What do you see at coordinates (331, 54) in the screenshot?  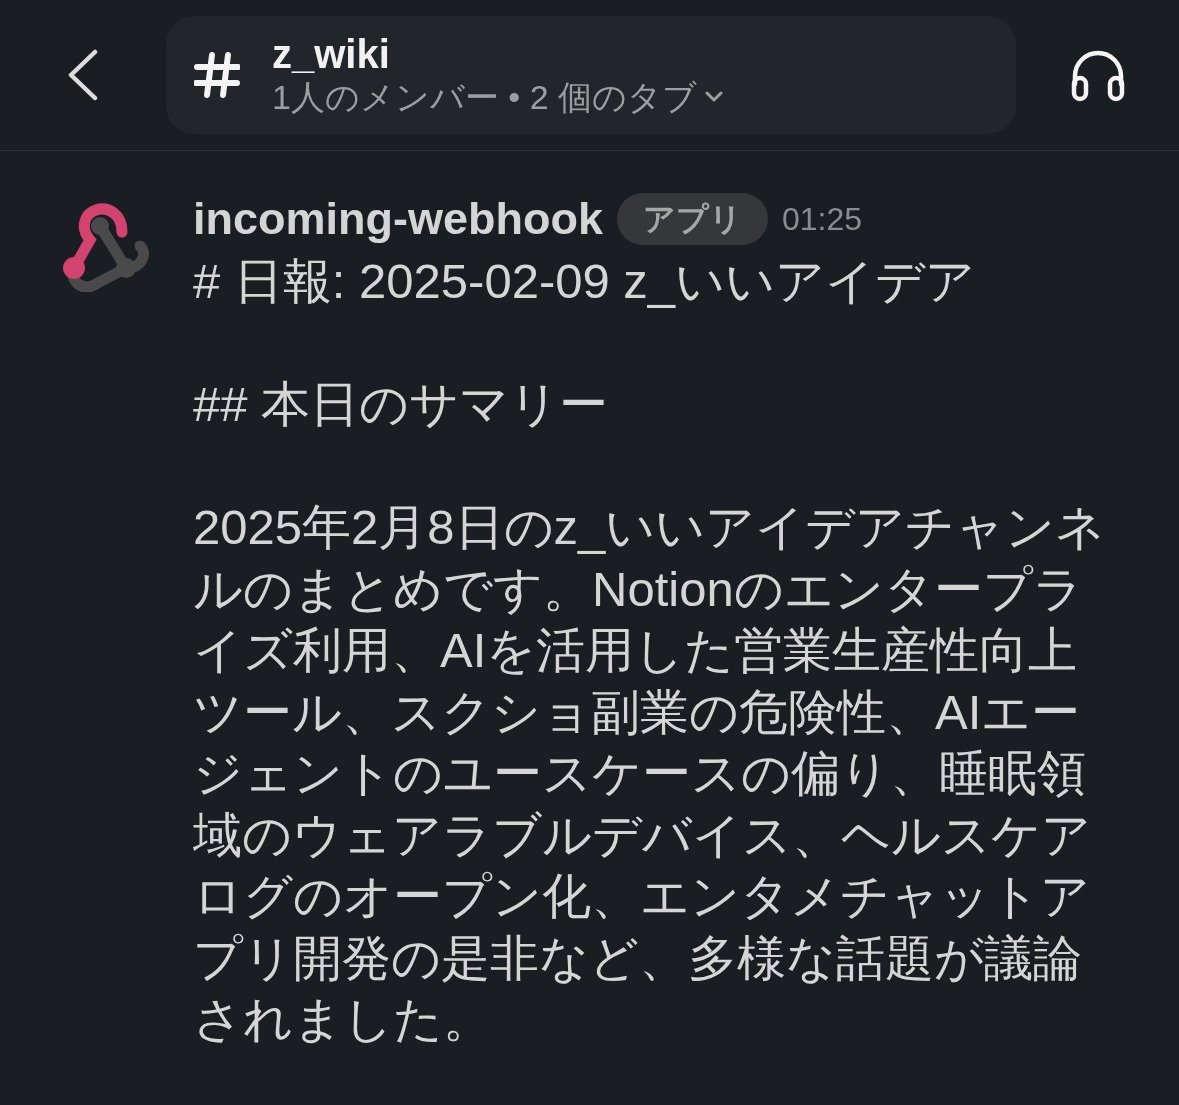 I see `channel-title: z_wiki` at bounding box center [331, 54].